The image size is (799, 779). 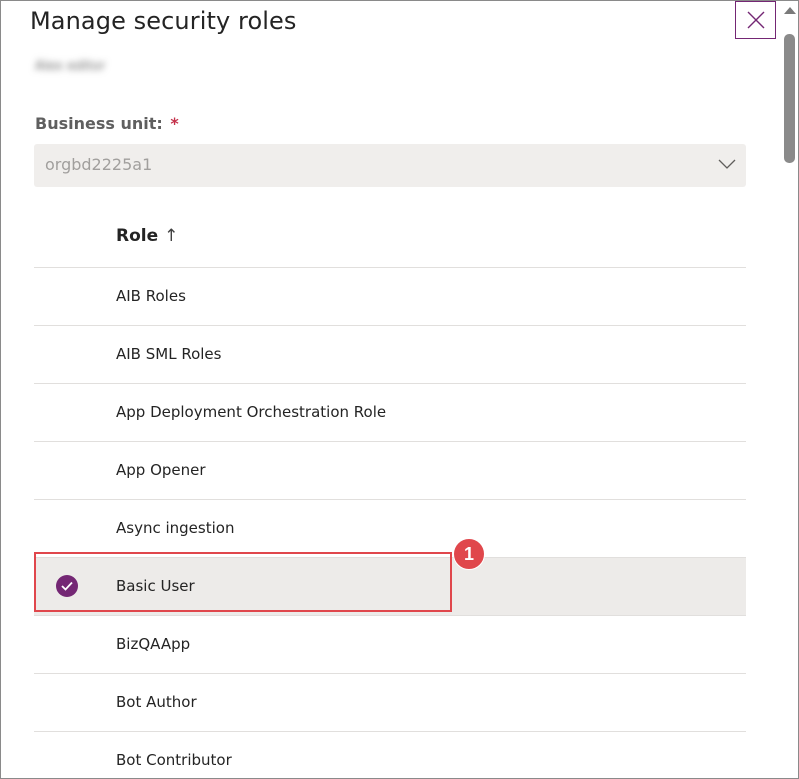 I want to click on scrollbar-thumb, so click(x=789, y=98).